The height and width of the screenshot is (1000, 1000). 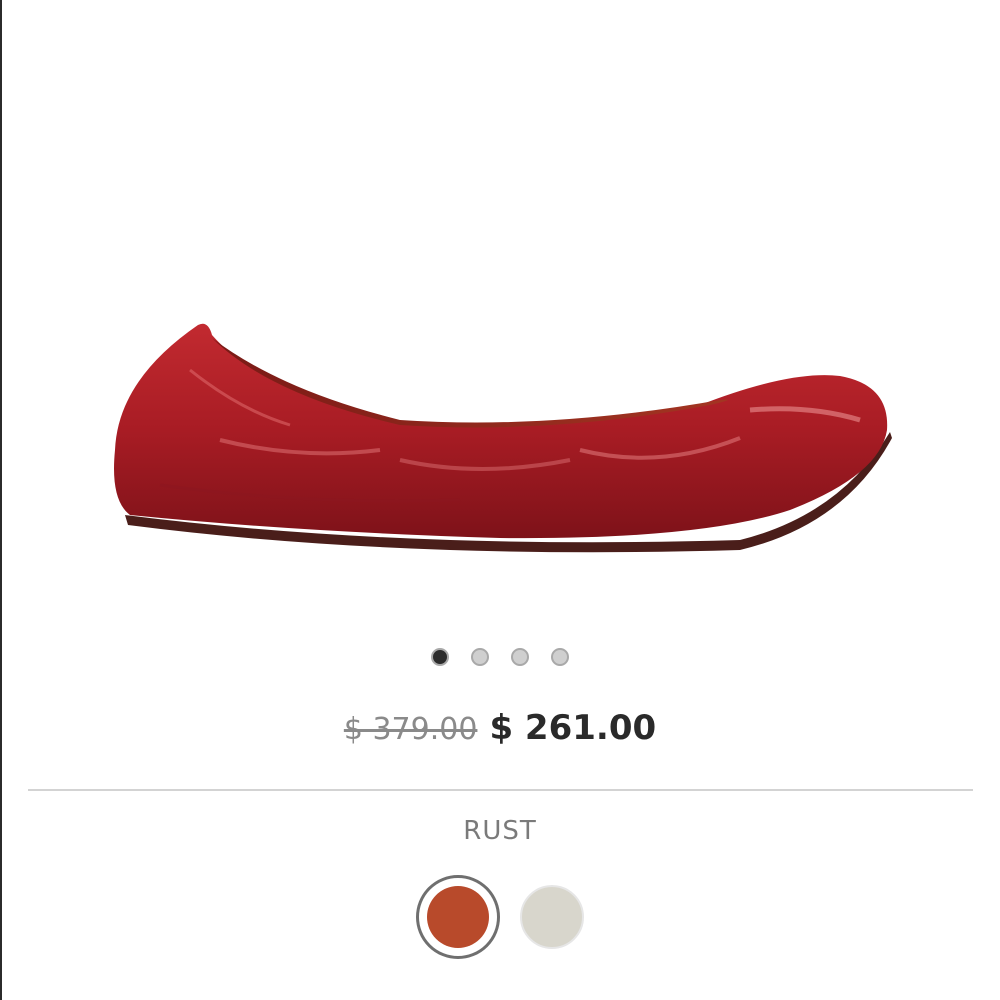 I want to click on original-price: $ 379.00, so click(x=410, y=729).